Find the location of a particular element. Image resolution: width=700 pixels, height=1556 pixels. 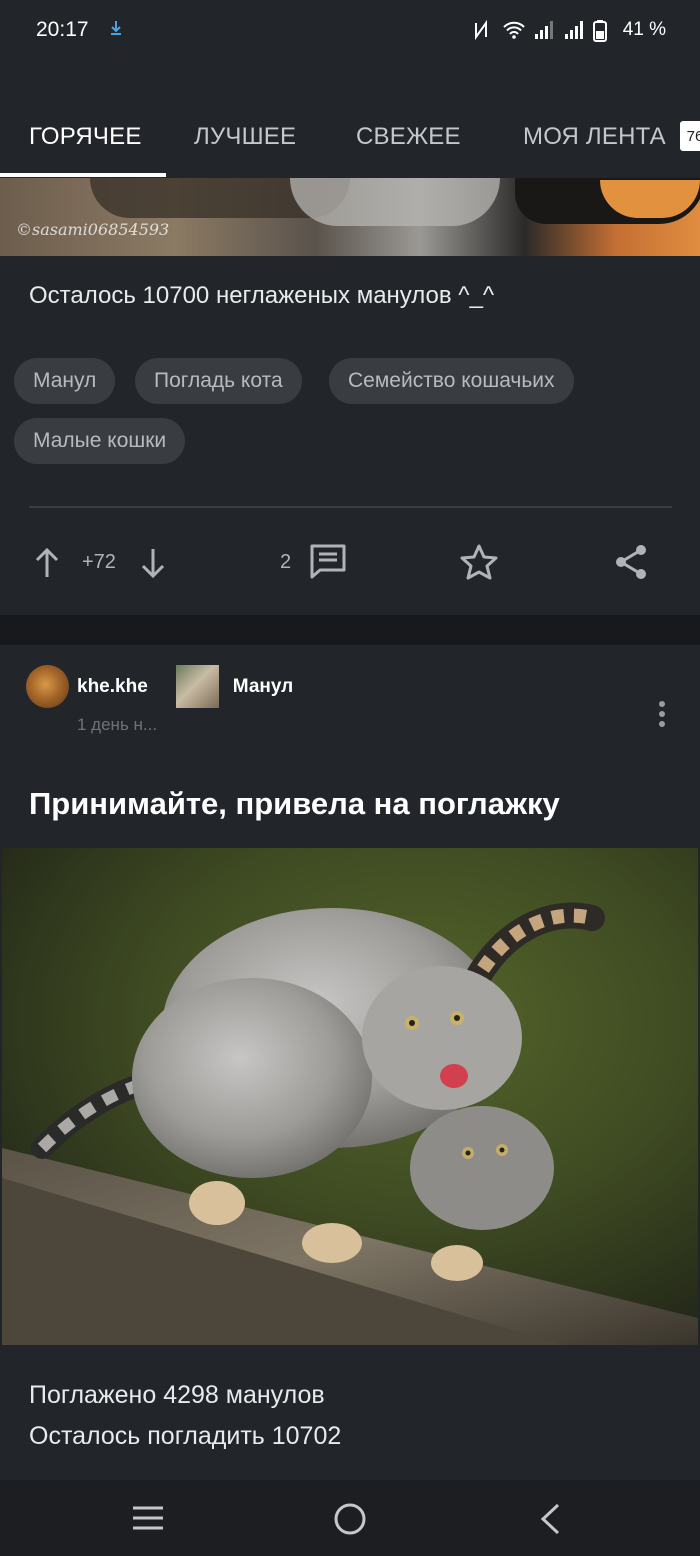

post-body-line: Поглажено 4298 манулов is located at coordinates (177, 1395).